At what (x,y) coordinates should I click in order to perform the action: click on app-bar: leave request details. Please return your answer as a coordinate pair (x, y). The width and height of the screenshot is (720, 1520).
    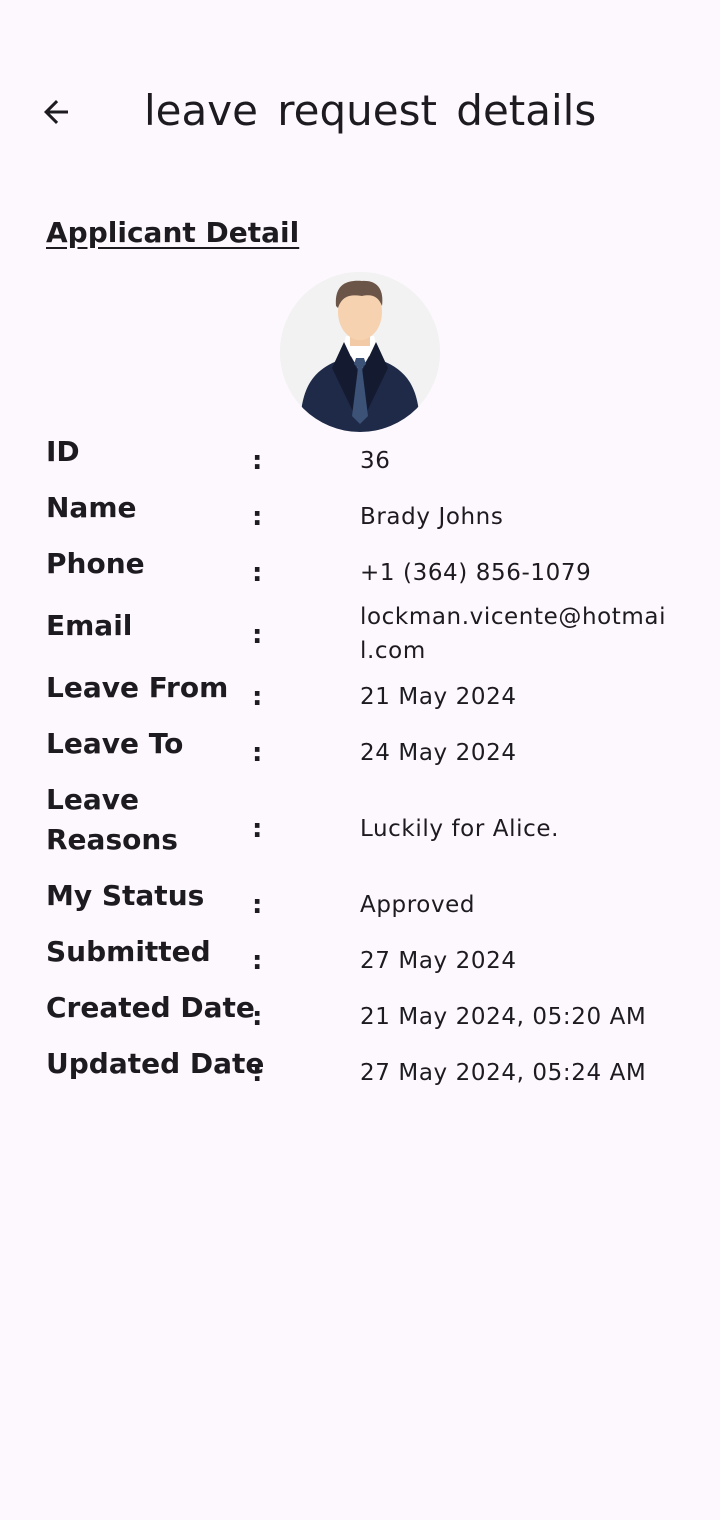
    Looking at the image, I should click on (360, 114).